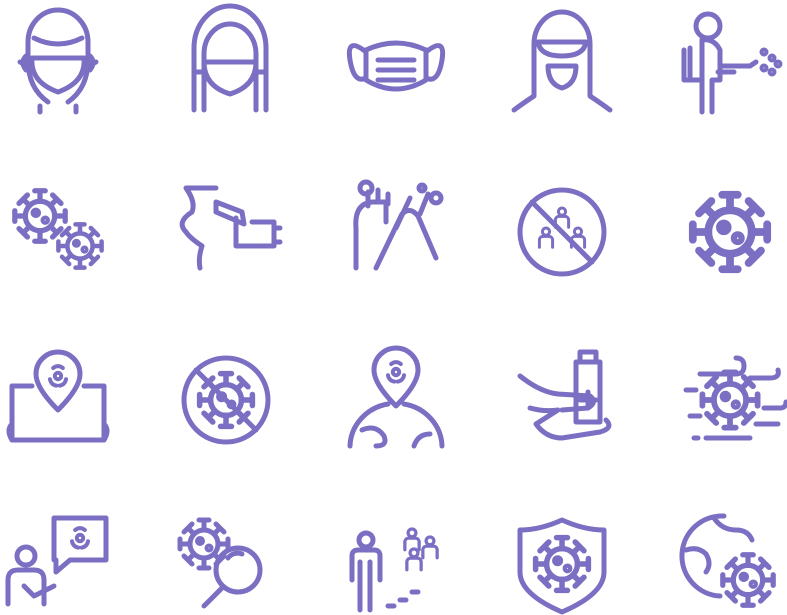 This screenshot has height=615, width=787. What do you see at coordinates (58, 61) in the screenshot?
I see `man-face-mask-icon` at bounding box center [58, 61].